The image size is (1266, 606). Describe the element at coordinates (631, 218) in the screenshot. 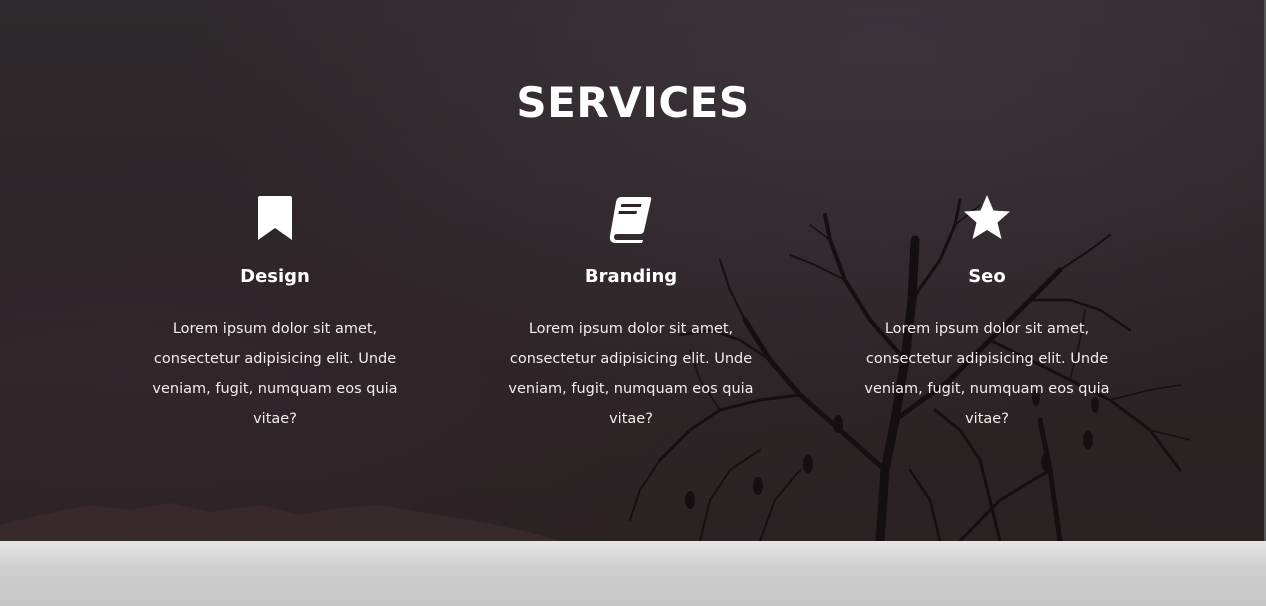

I see `book-icon` at that location.